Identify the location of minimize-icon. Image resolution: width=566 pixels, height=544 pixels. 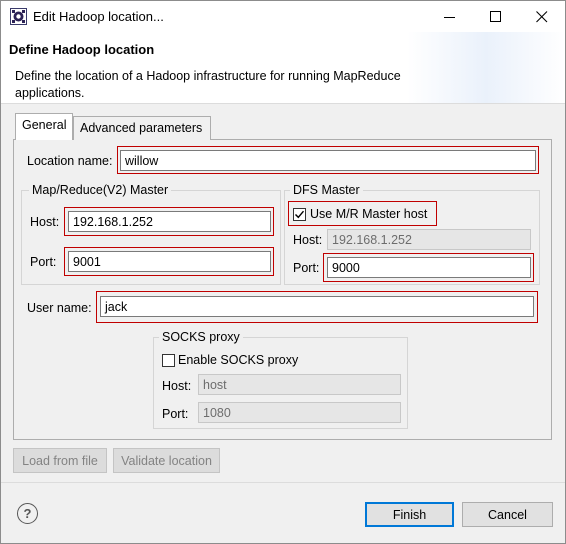
(449, 17).